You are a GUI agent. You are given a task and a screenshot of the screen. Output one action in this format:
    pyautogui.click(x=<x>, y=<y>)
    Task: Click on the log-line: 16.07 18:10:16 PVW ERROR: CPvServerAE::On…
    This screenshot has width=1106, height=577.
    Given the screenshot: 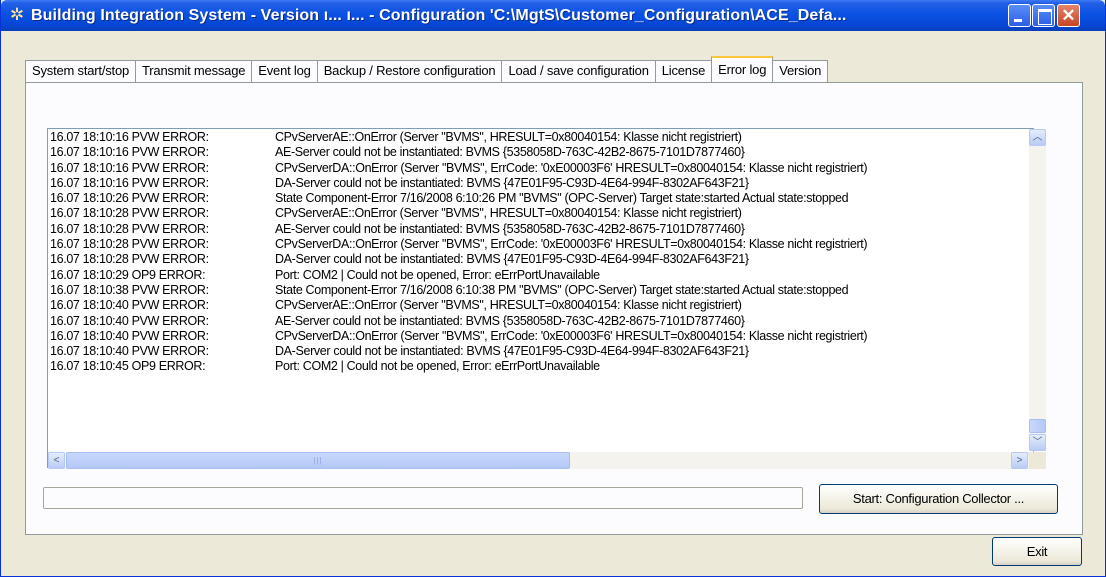 What is the action you would take?
    pyautogui.click(x=541, y=137)
    